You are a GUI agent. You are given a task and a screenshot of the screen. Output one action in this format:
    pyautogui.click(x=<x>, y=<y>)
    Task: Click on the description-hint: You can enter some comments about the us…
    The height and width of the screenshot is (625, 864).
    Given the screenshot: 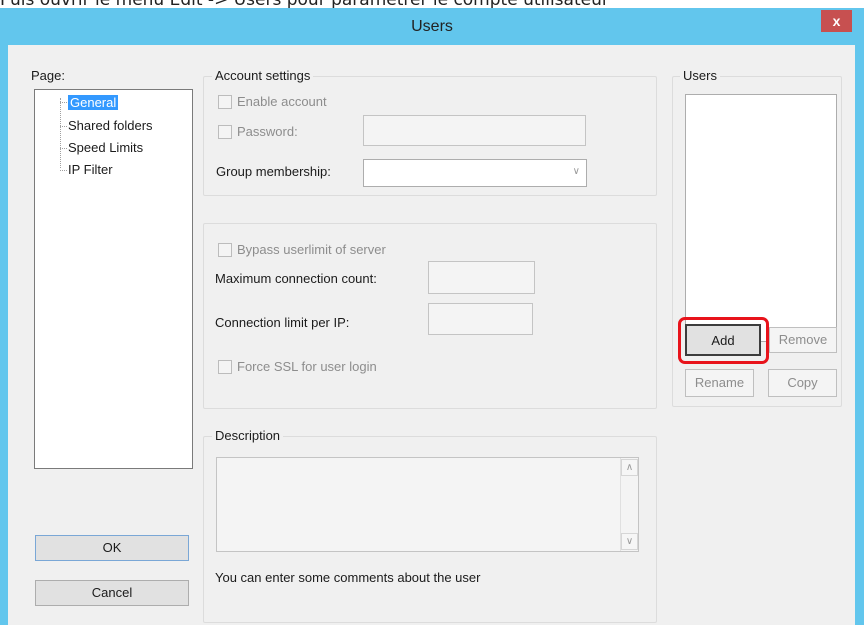 What is the action you would take?
    pyautogui.click(x=348, y=577)
    